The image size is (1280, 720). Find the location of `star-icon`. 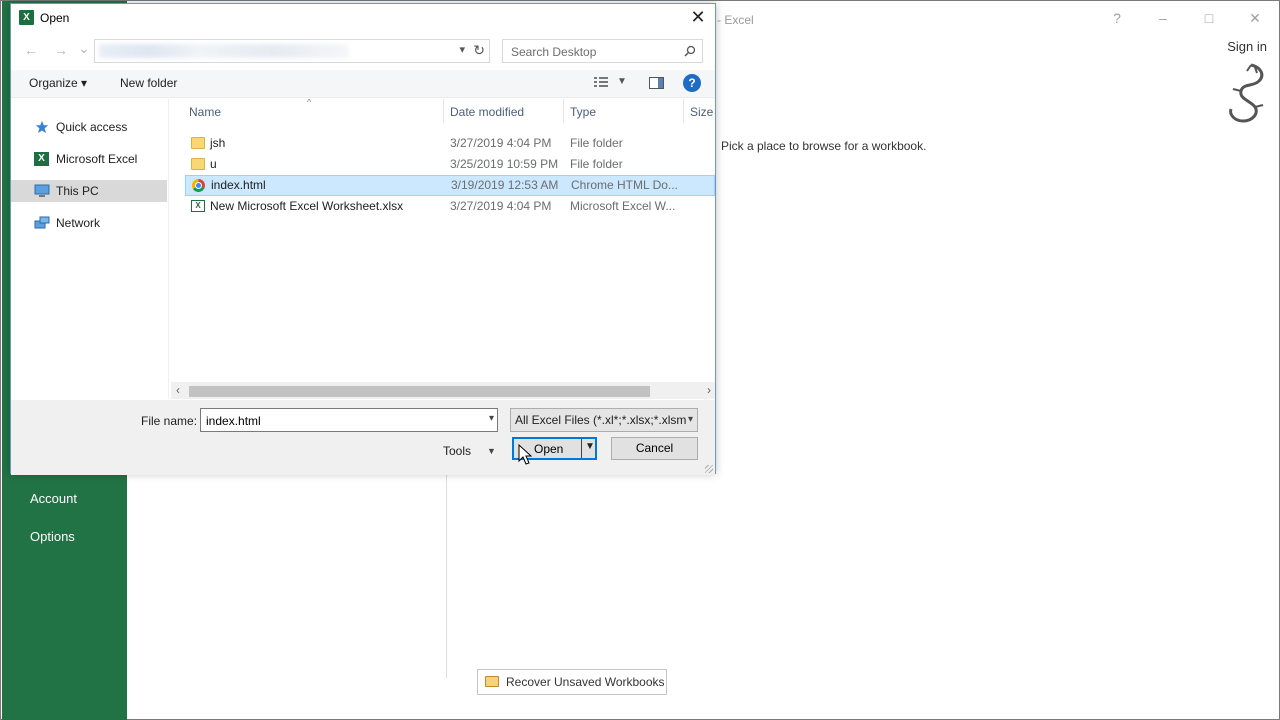

star-icon is located at coordinates (42, 127).